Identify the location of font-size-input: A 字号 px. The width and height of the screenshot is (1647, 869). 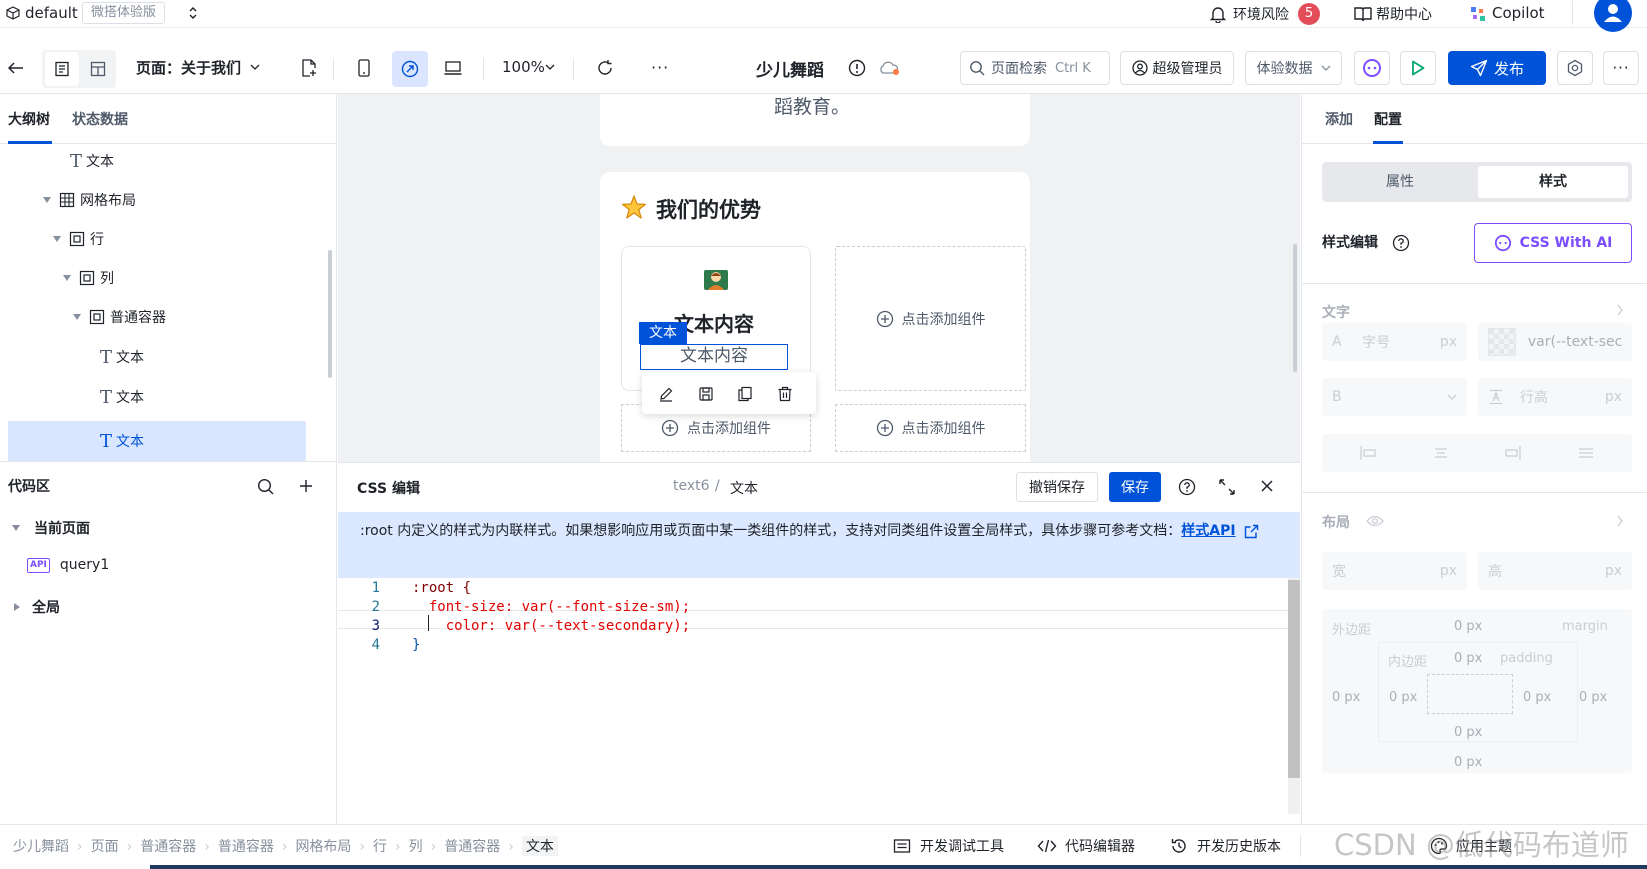
(1394, 342).